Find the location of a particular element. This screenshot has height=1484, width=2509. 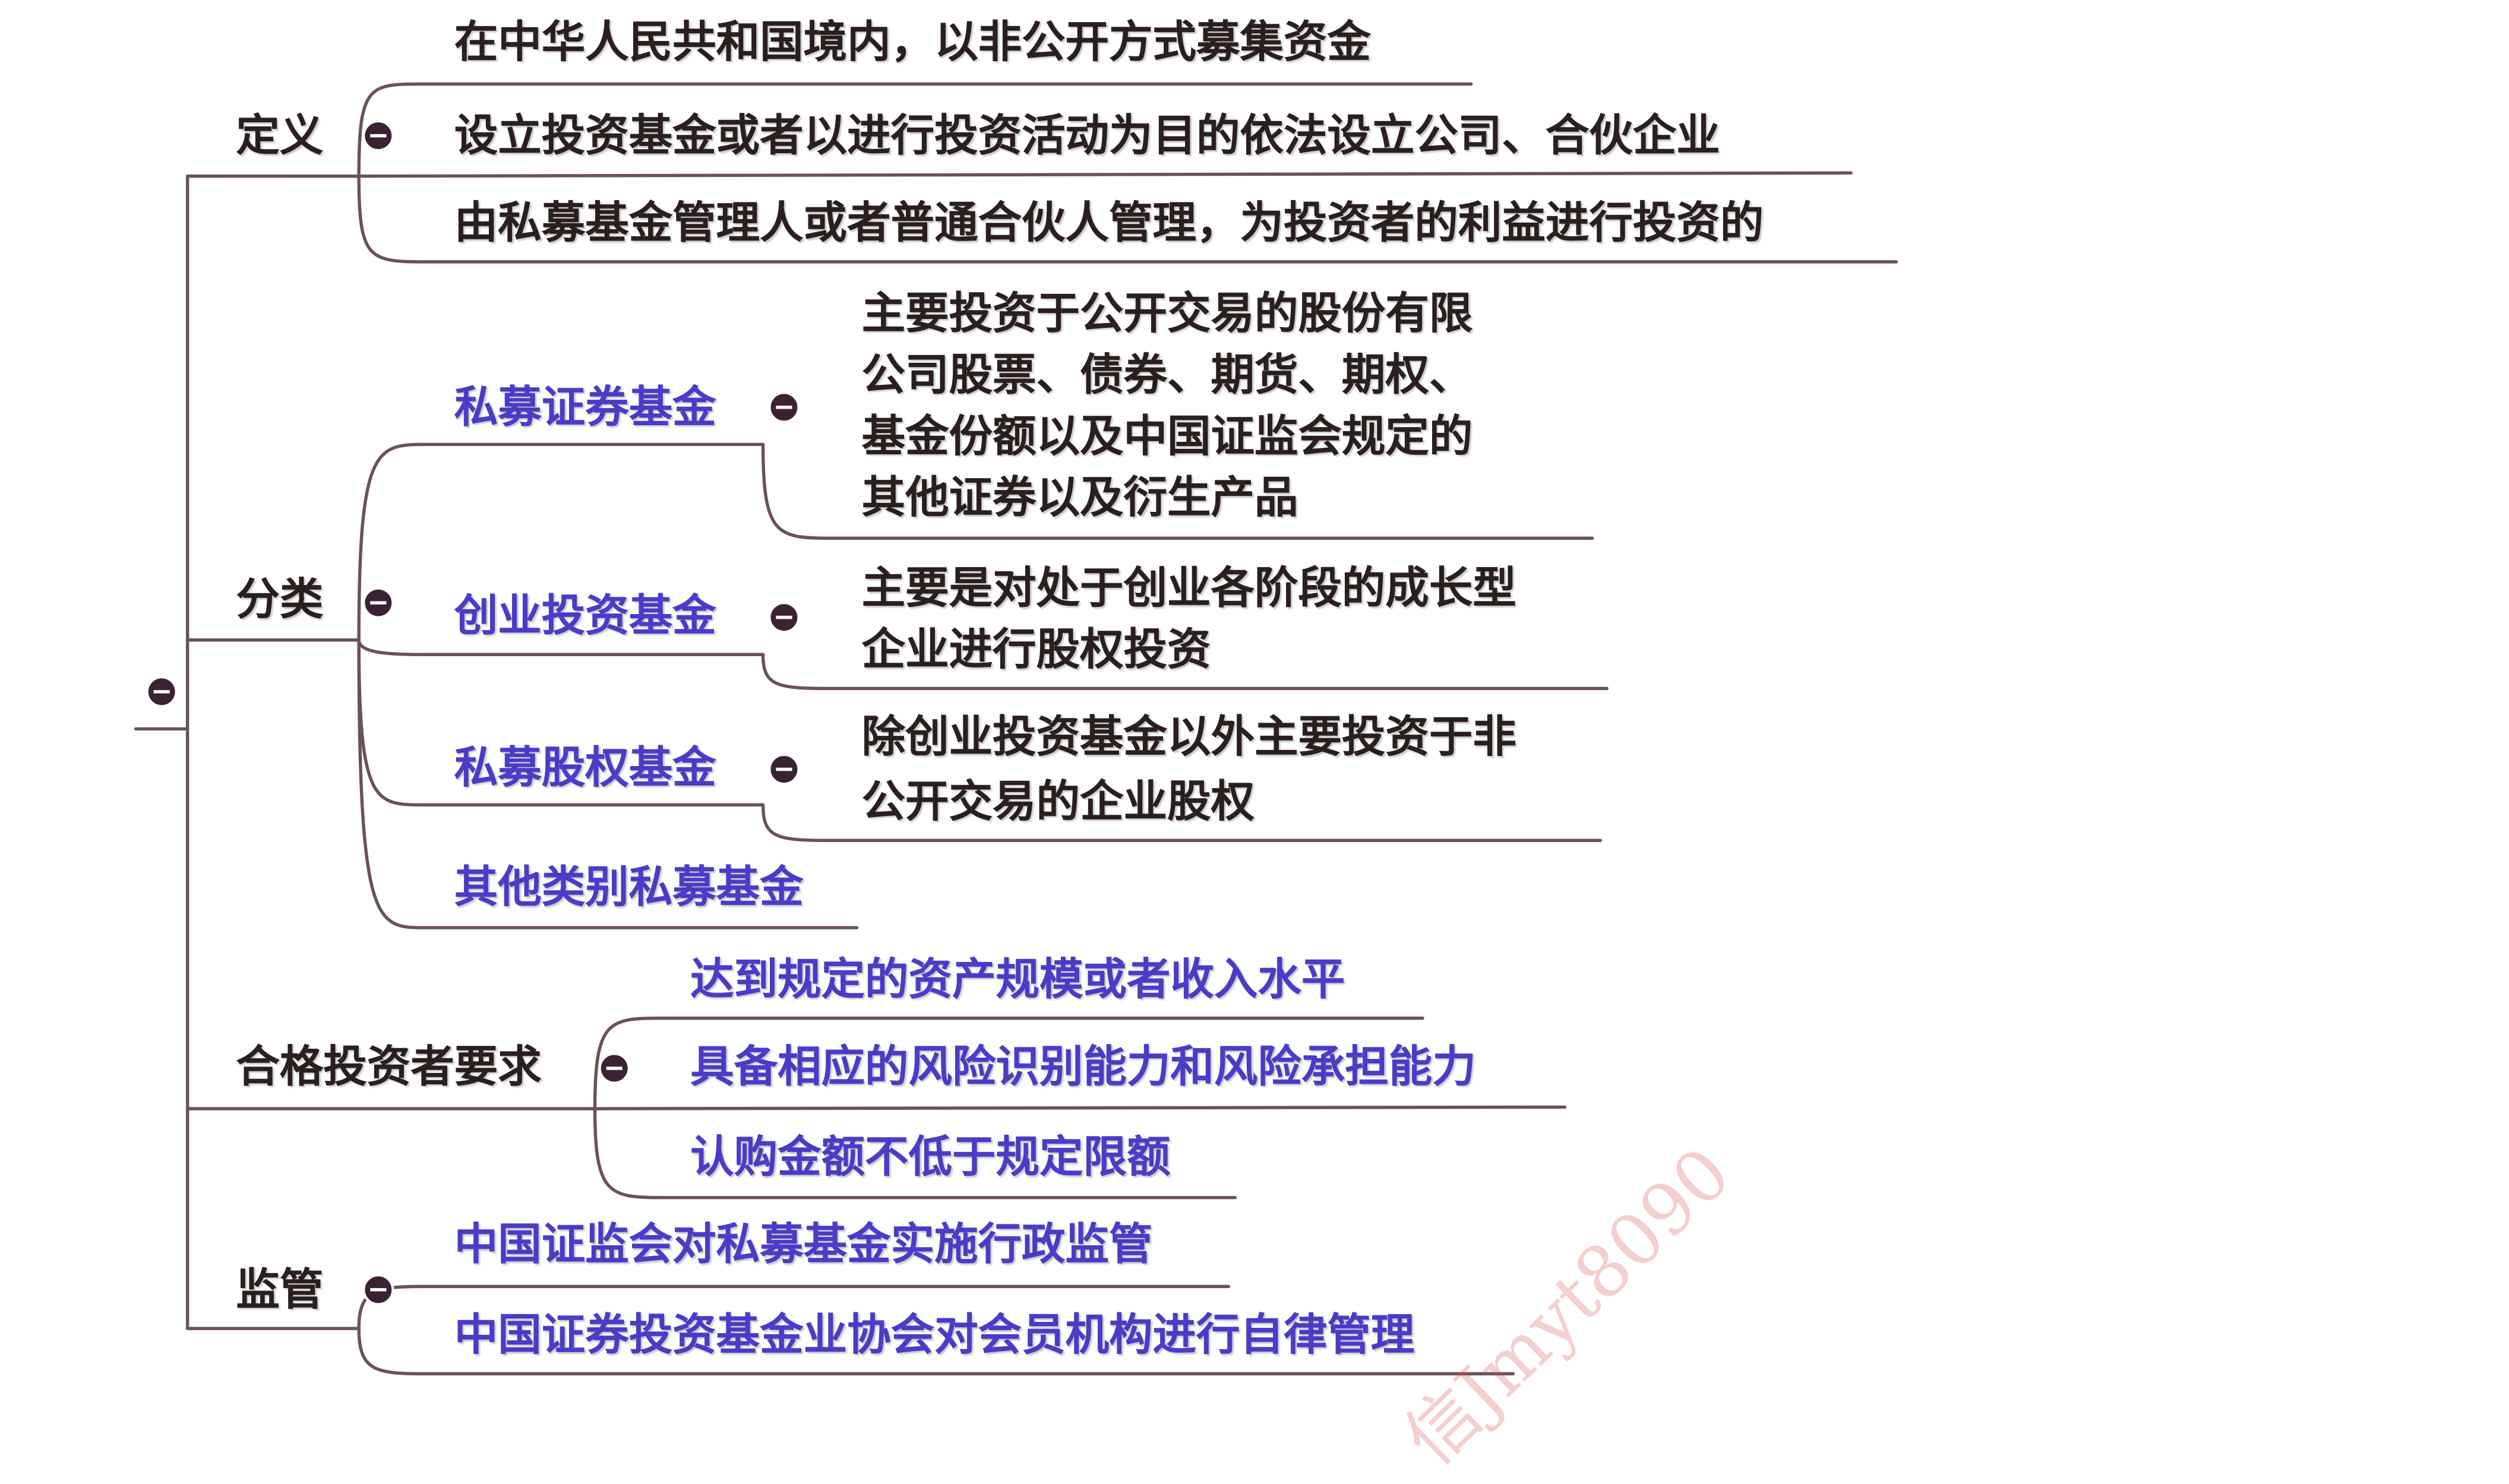

definition-item-3: 由私募基金管理人或者普通合伙人管理，为投资者的利益进行投资的 is located at coordinates (1109, 223).